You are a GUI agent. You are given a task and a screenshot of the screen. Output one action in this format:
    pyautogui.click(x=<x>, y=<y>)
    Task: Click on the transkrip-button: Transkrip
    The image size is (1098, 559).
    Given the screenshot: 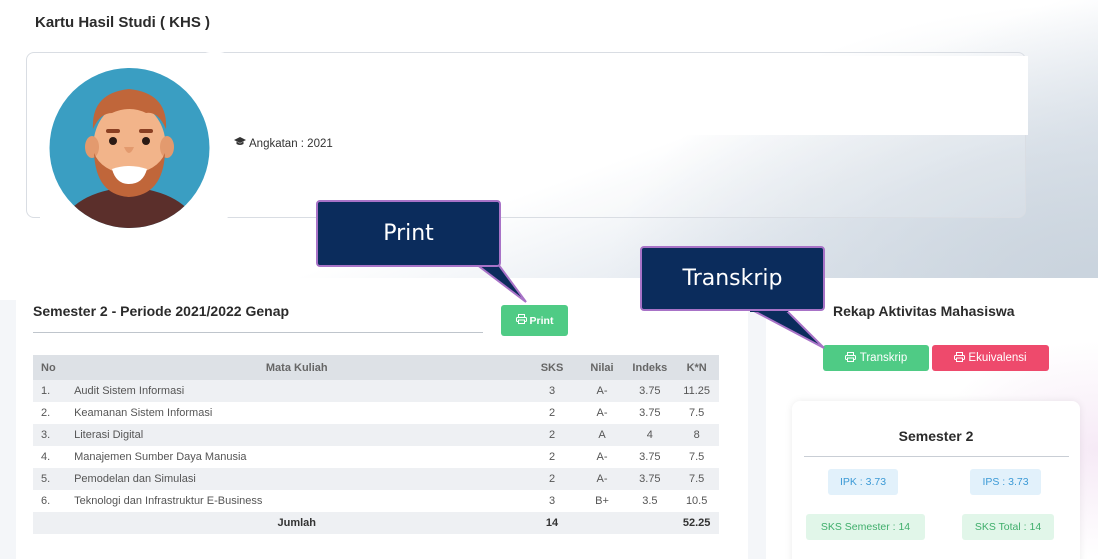 What is the action you would take?
    pyautogui.click(x=876, y=358)
    